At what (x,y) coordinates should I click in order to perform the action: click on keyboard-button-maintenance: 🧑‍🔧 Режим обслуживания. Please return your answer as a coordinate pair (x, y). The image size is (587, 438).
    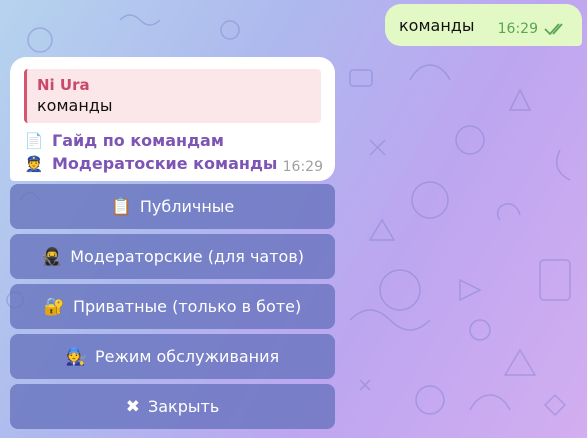
    Looking at the image, I should click on (172, 356).